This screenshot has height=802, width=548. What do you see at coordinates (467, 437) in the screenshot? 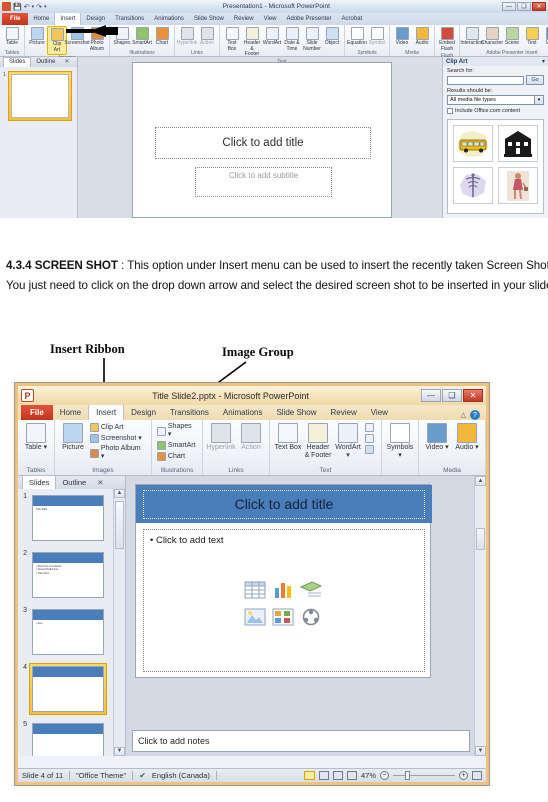
I see `ribbon-button-audio: Audio ▾` at bounding box center [467, 437].